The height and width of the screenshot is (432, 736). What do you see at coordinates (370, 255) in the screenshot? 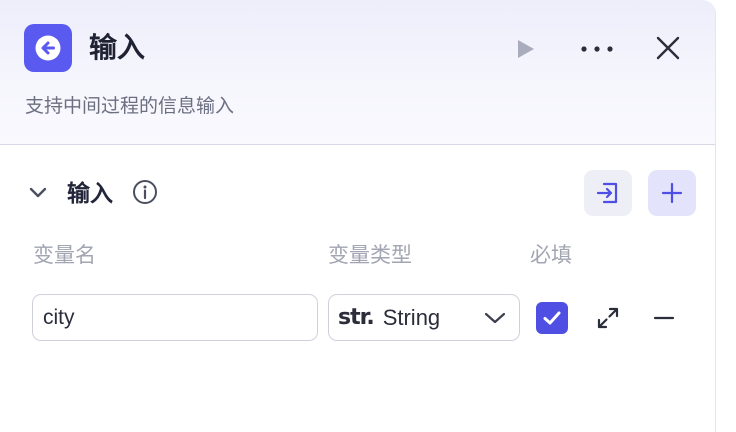
I see `column-header-type: 变量类型` at bounding box center [370, 255].